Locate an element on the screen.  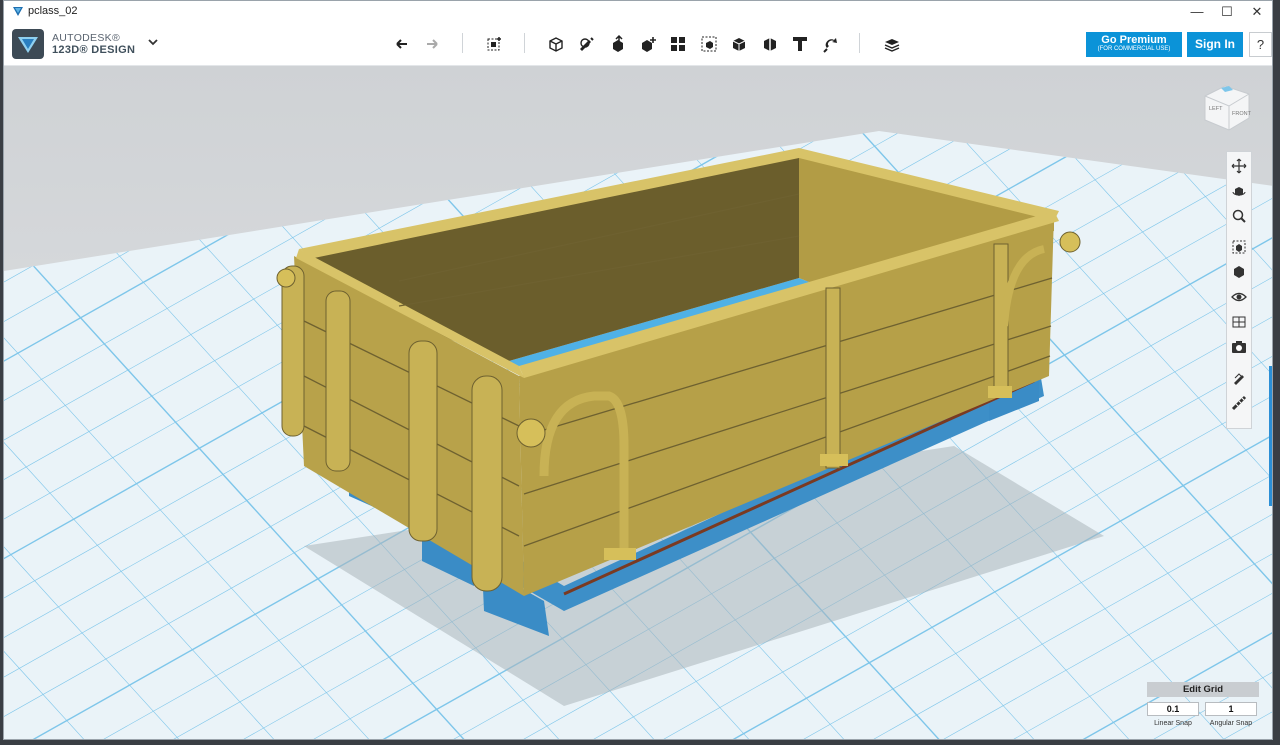
modify-icon is located at coordinates (649, 44).